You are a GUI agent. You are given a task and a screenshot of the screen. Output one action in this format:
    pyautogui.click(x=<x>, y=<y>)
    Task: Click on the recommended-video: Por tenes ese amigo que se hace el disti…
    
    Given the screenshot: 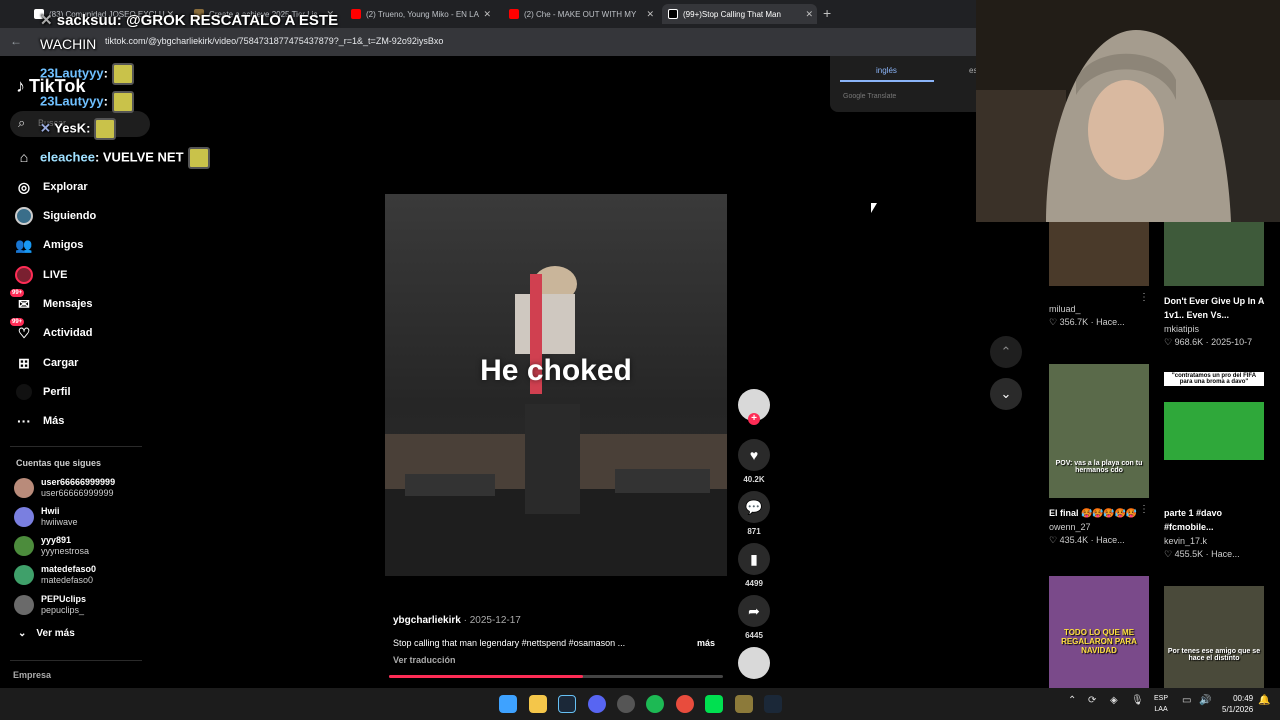 What is the action you would take?
    pyautogui.click(x=1214, y=637)
    